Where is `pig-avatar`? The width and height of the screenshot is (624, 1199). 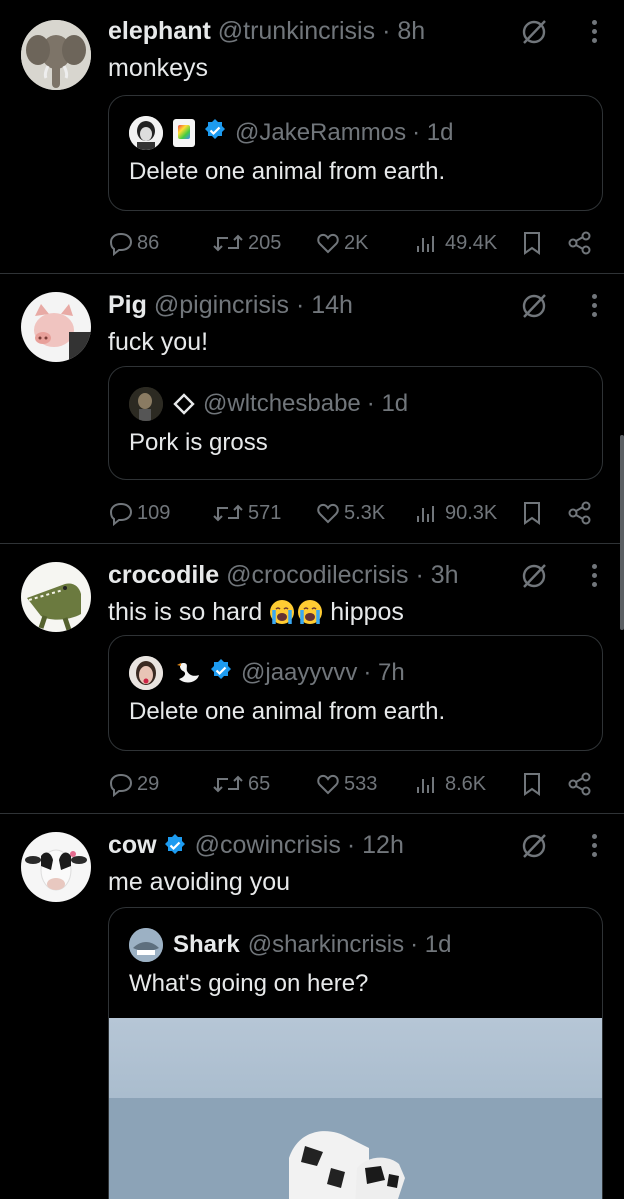 pig-avatar is located at coordinates (56, 327).